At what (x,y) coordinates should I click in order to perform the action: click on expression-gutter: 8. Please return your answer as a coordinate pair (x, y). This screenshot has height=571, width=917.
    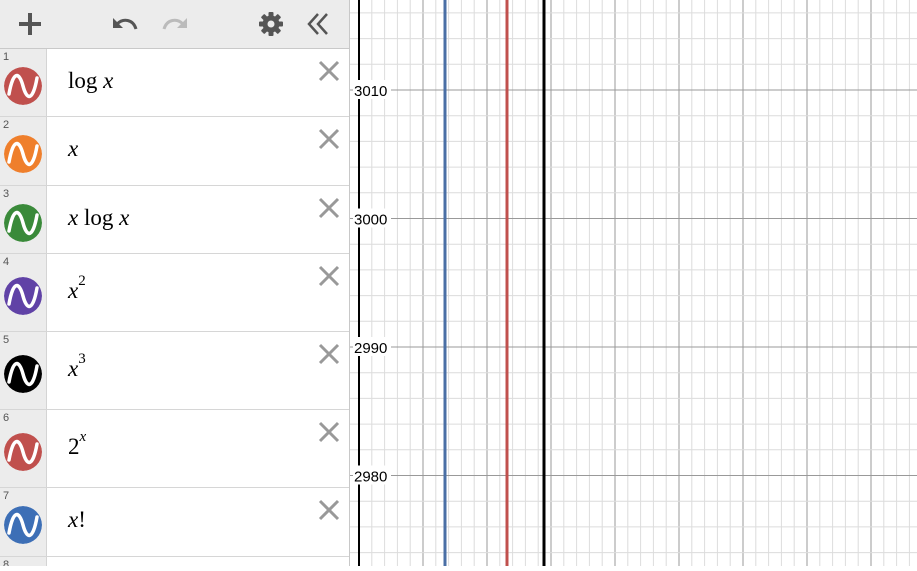
    Looking at the image, I should click on (23, 561).